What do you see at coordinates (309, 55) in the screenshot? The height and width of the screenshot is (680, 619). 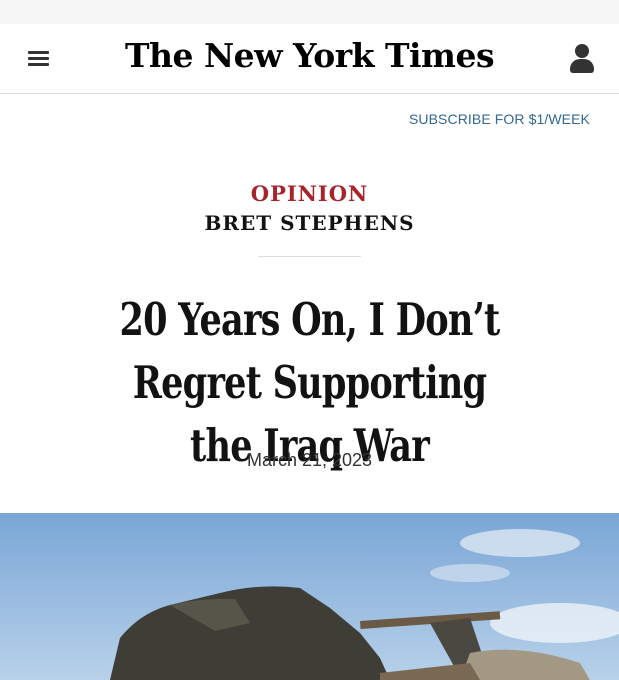 I see `nyt-logo: The New York Times` at bounding box center [309, 55].